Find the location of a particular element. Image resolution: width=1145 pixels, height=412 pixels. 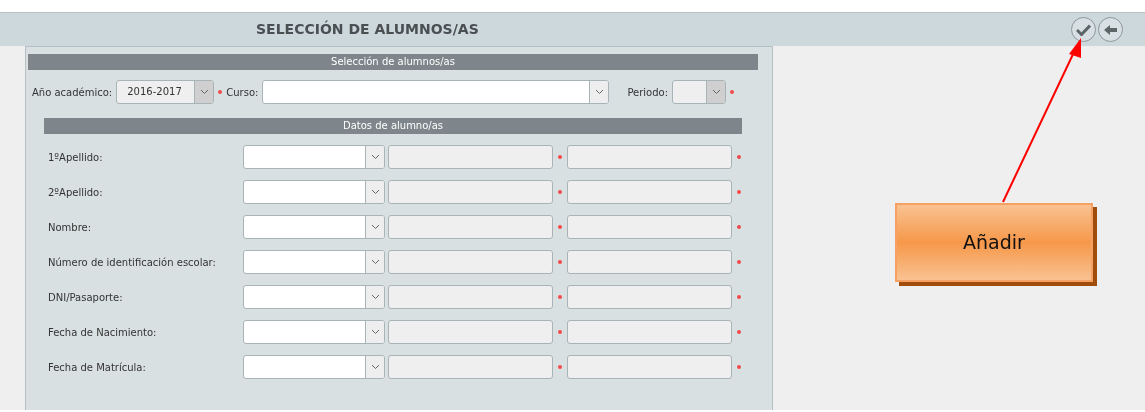

field-label: Curso: is located at coordinates (242, 92).